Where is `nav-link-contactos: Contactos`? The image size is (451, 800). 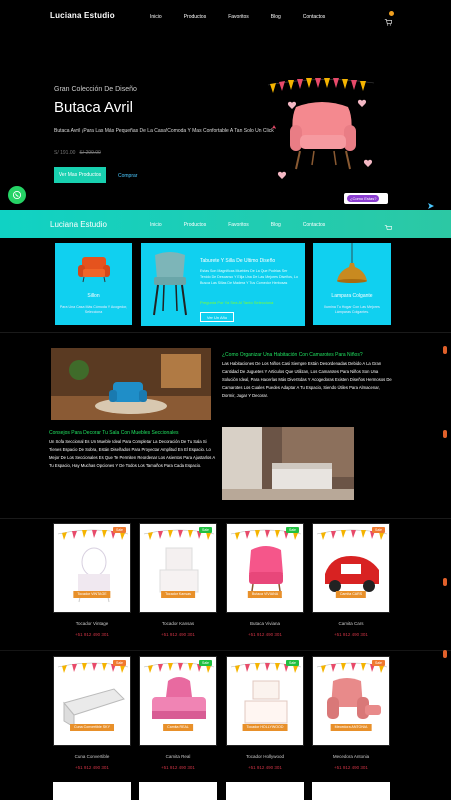 nav-link-contactos: Contactos is located at coordinates (314, 17).